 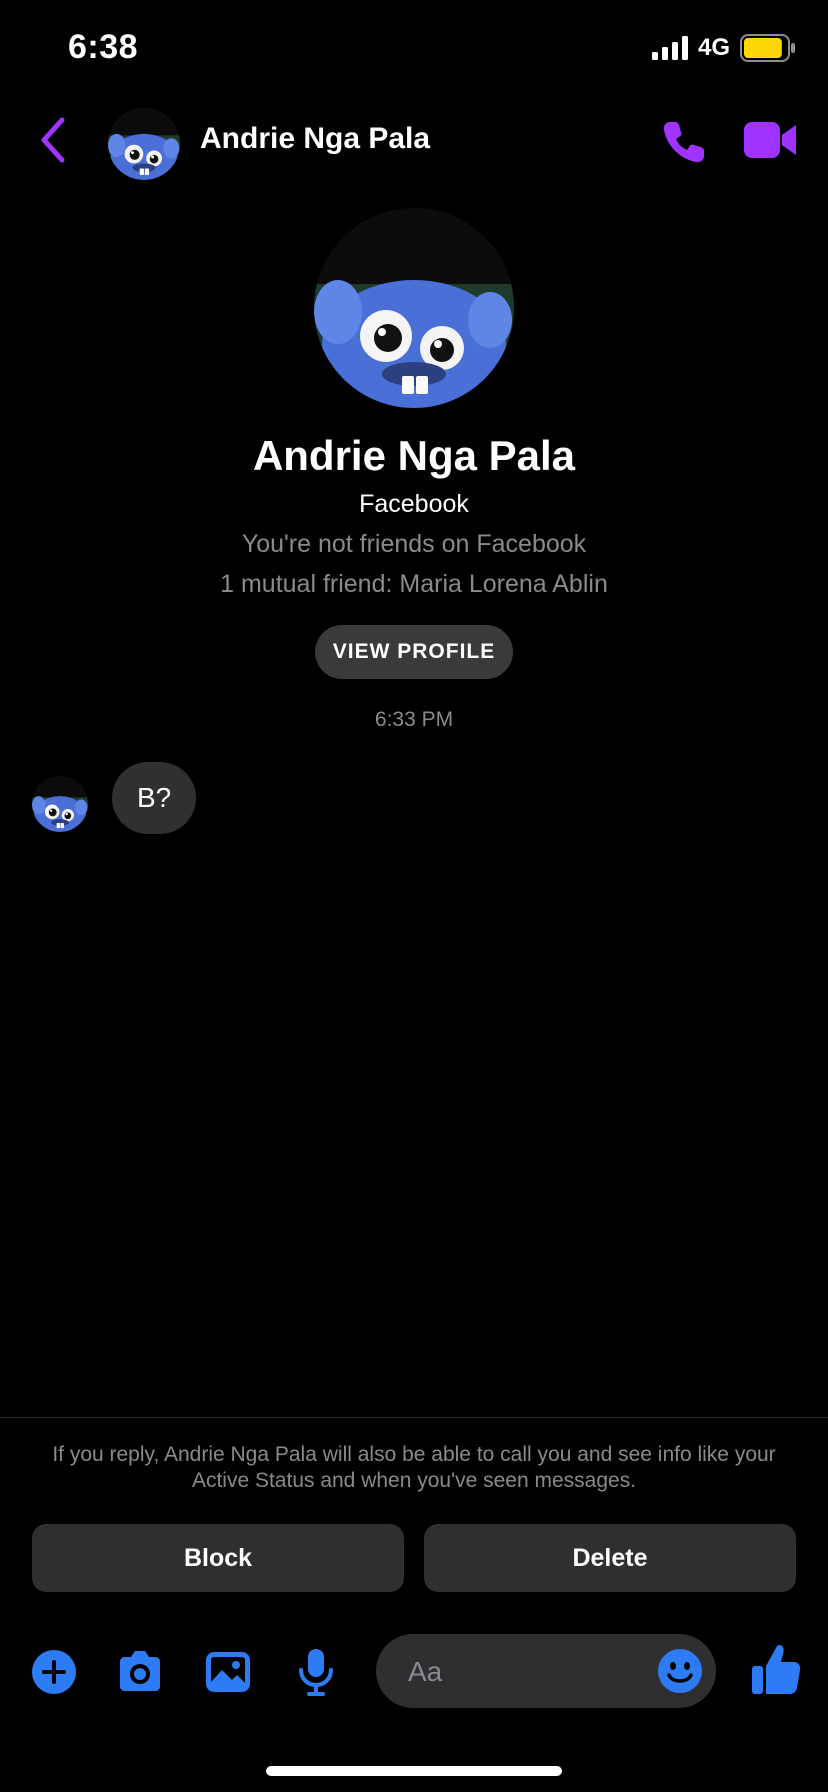 What do you see at coordinates (414, 1771) in the screenshot?
I see `home-indicator` at bounding box center [414, 1771].